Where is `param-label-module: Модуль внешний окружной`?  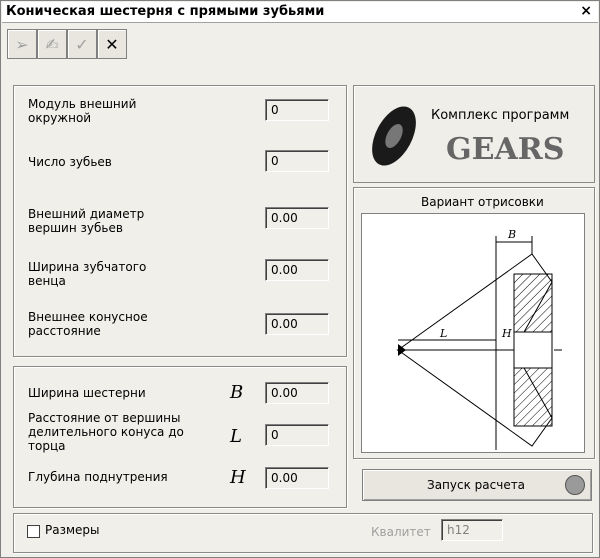 param-label-module: Модуль внешний окружной is located at coordinates (82, 111).